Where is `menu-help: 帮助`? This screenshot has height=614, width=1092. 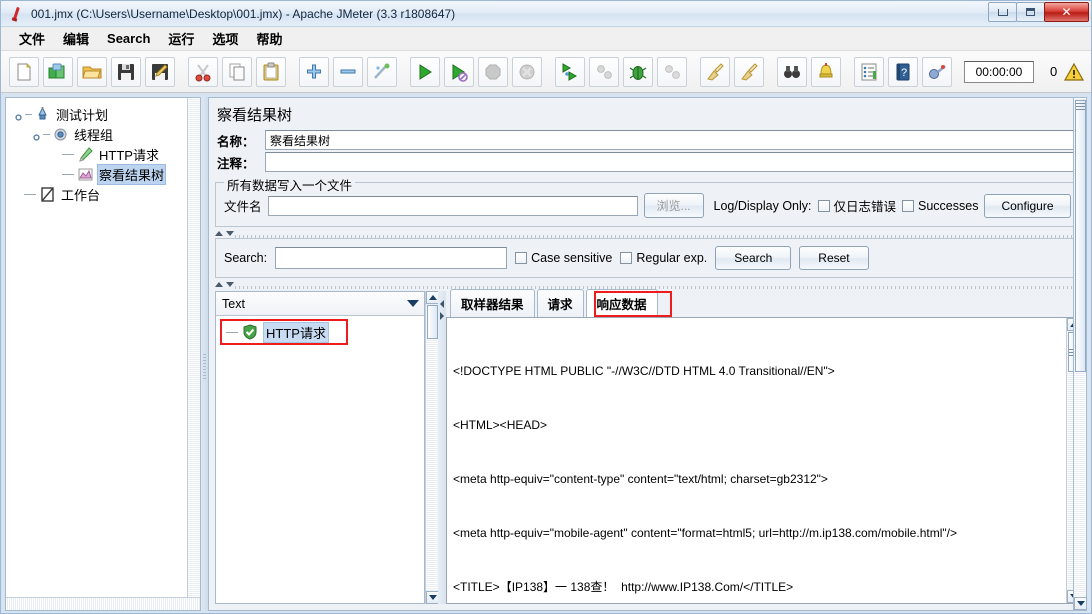 menu-help: 帮助 is located at coordinates (269, 38).